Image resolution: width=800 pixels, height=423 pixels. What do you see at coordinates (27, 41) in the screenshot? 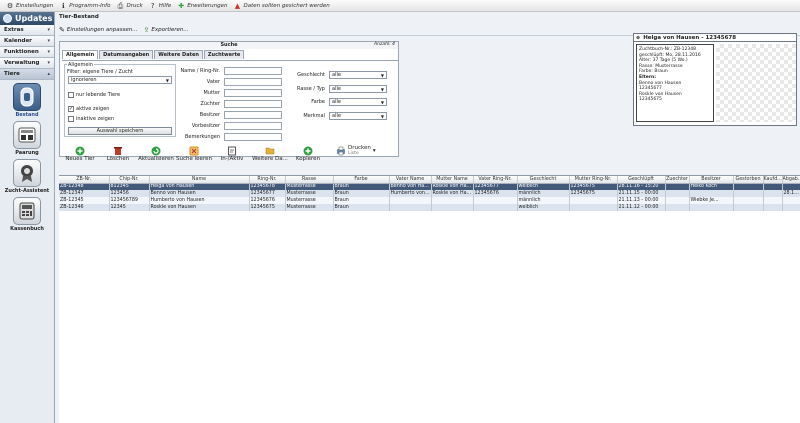
I see `sidebar-section-kalender: Kalender ▾` at bounding box center [27, 41].